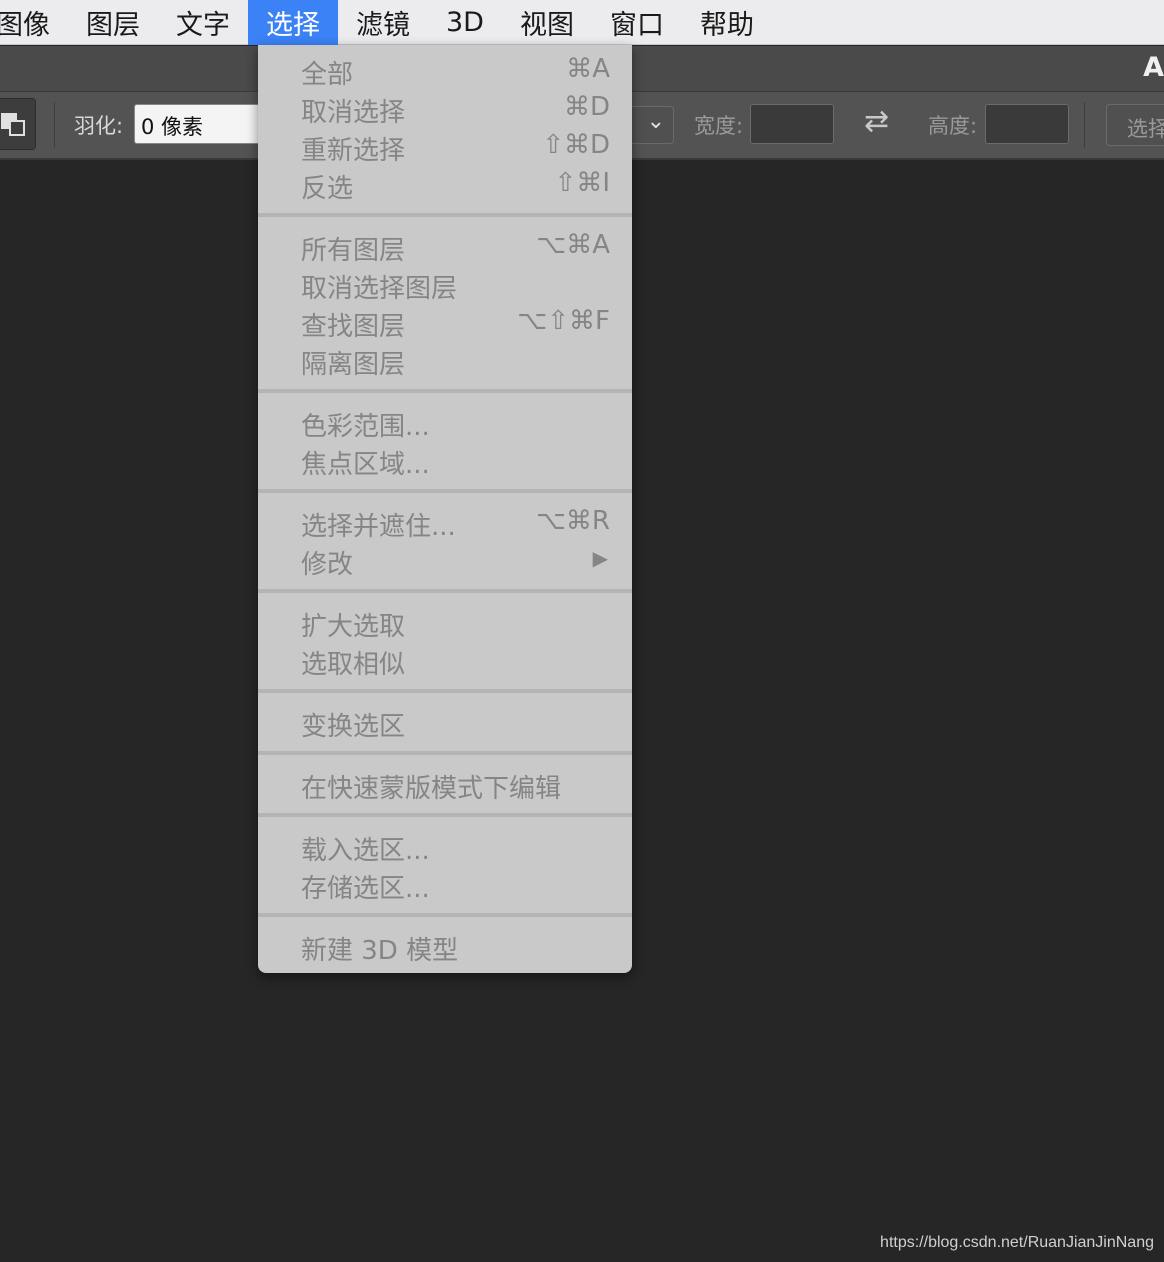  I want to click on menu-item-label: 新建 3D 模型, so click(380, 951).